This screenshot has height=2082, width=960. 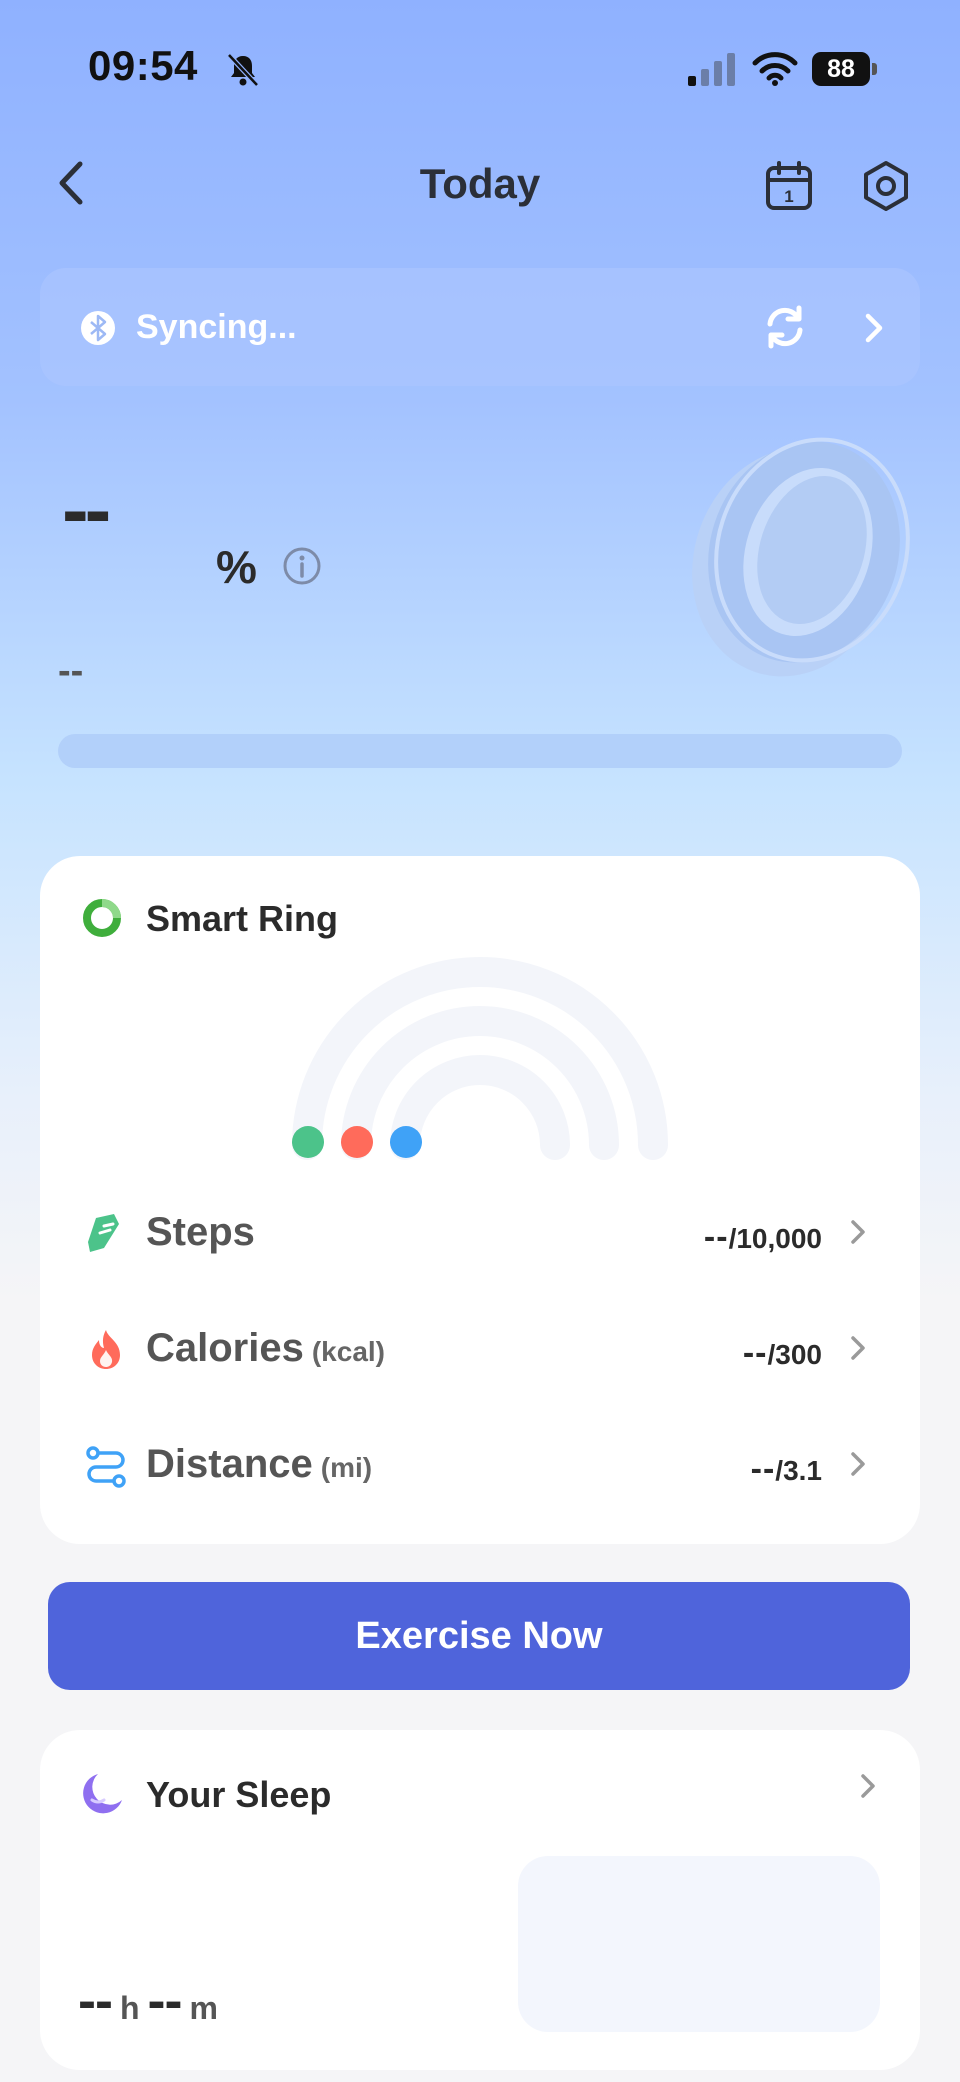 What do you see at coordinates (98, 328) in the screenshot?
I see `bluetooth-icon` at bounding box center [98, 328].